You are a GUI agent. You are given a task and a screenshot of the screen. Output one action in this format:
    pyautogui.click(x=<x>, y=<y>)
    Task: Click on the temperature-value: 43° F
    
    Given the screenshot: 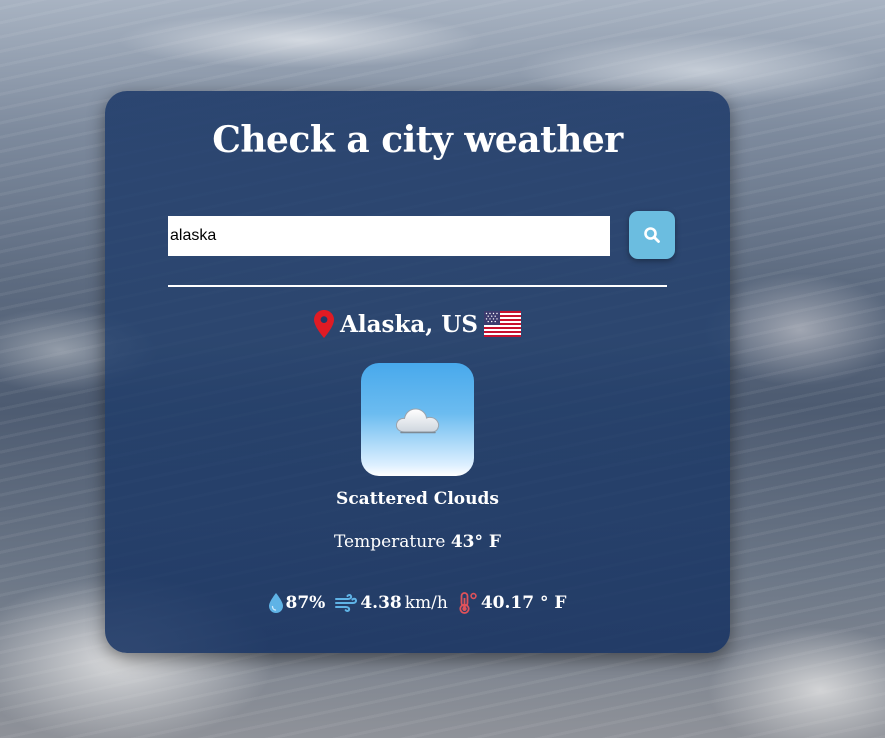 What is the action you would take?
    pyautogui.click(x=475, y=542)
    